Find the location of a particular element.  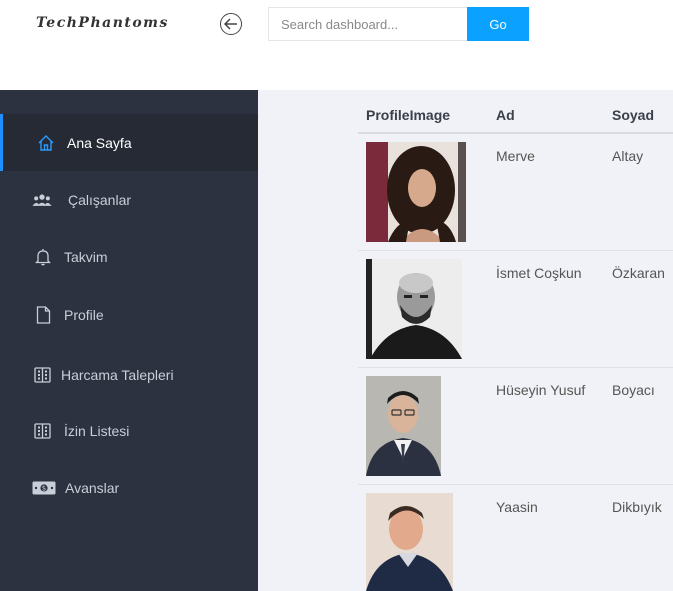

sidebar-item-label: Avanslar is located at coordinates (92, 487).